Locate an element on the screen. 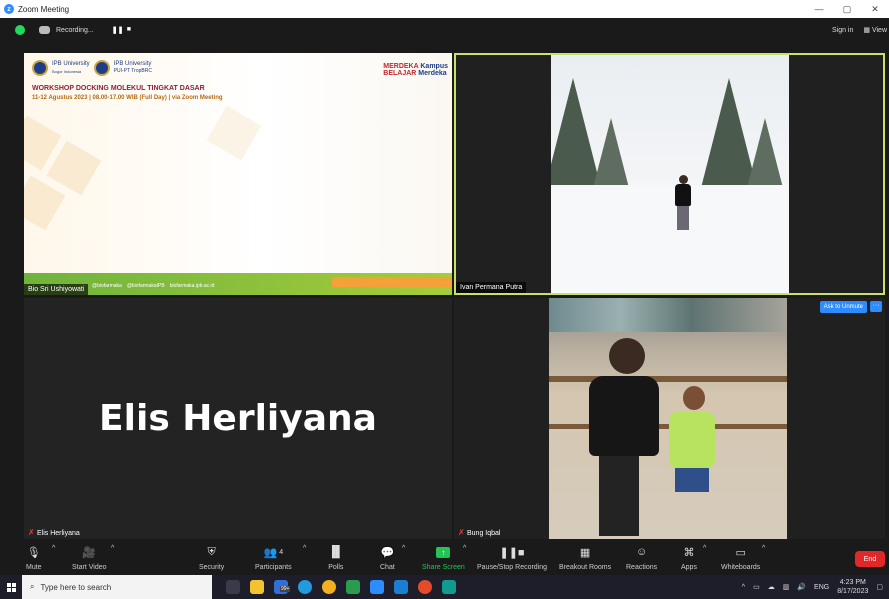  share-chevron-icon: ^ is located at coordinates (464, 548).